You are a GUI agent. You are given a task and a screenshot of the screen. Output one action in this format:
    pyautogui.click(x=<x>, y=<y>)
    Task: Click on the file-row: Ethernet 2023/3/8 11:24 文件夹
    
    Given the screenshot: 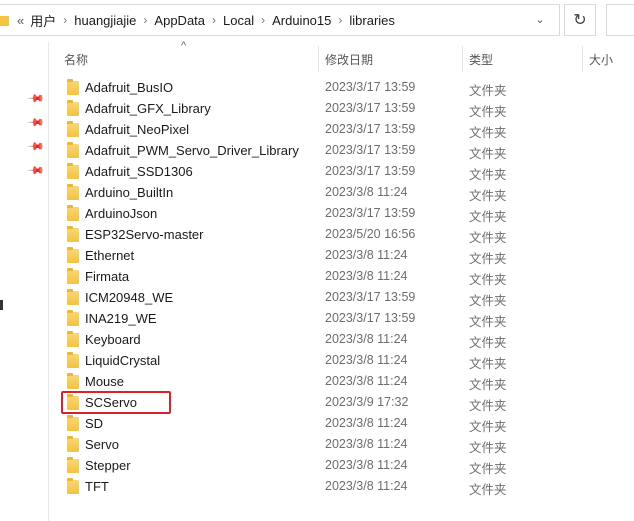 What is the action you would take?
    pyautogui.click(x=317, y=255)
    